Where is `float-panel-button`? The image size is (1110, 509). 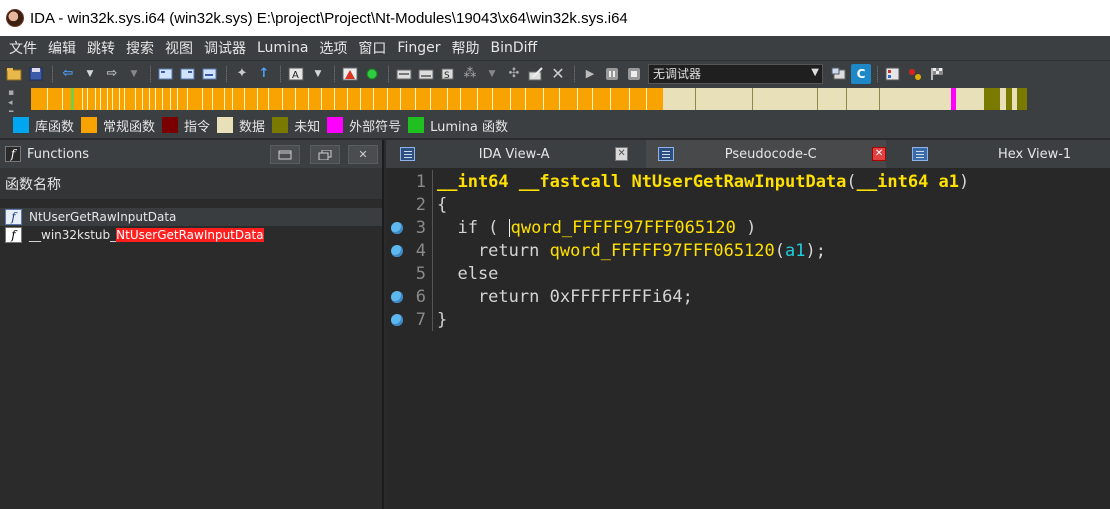 float-panel-button is located at coordinates (325, 154).